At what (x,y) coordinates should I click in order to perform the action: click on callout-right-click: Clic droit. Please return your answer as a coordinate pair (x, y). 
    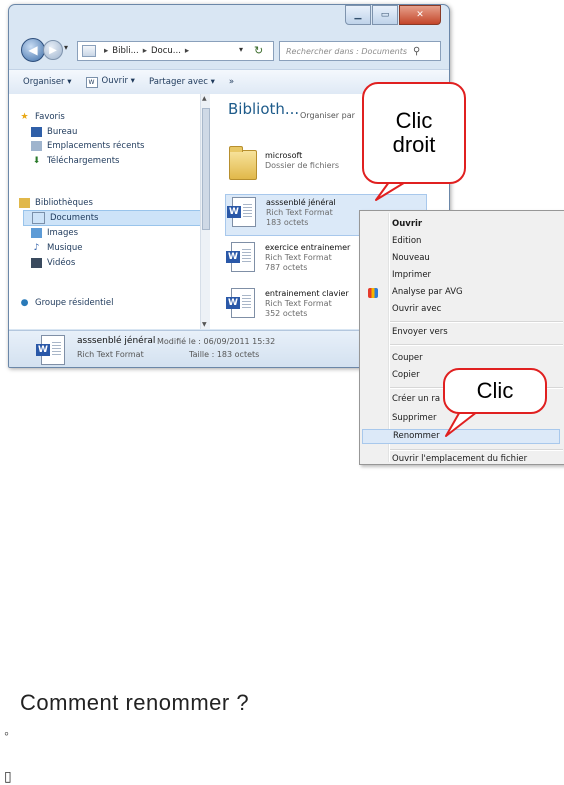
    Looking at the image, I should click on (414, 133).